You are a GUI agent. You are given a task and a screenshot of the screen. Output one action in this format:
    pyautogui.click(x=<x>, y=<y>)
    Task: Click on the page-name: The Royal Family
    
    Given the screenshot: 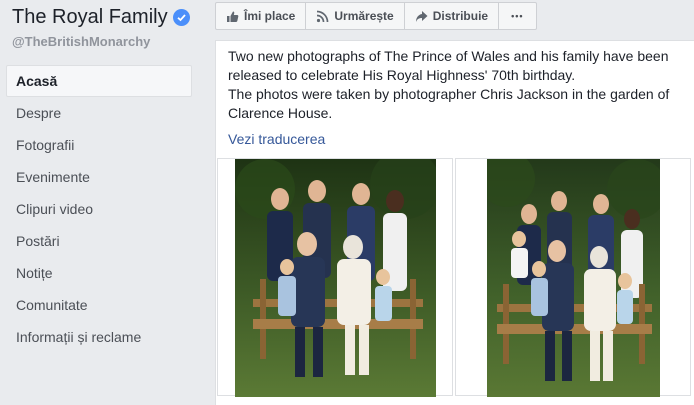 What is the action you would take?
    pyautogui.click(x=90, y=17)
    